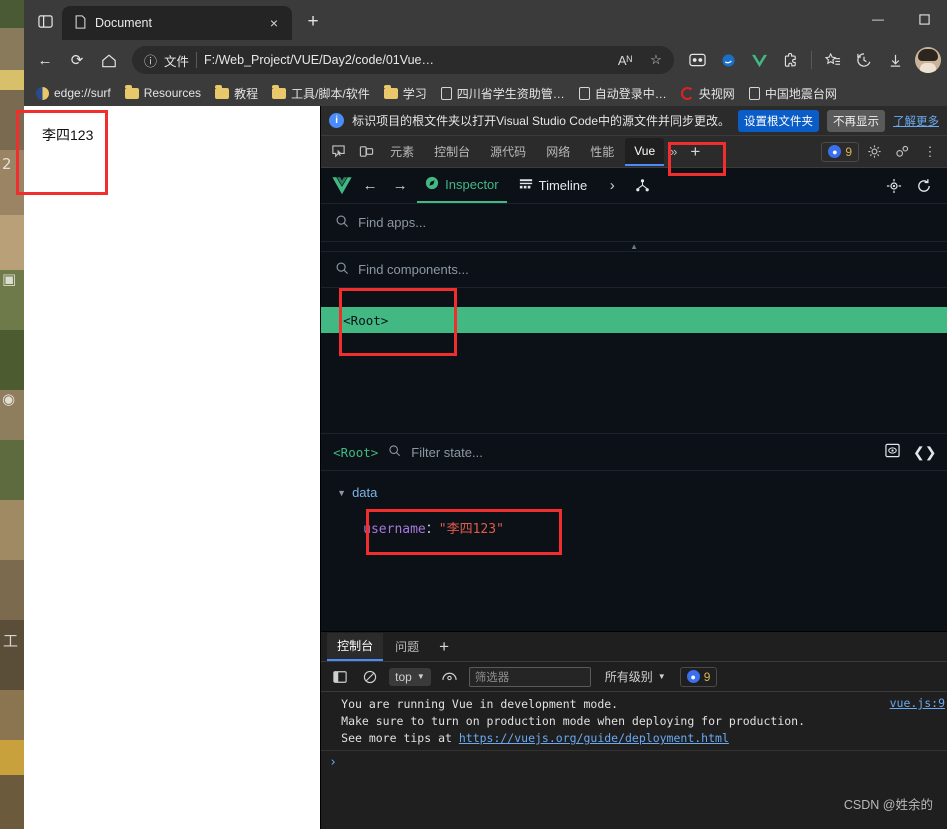  What do you see at coordinates (833, 60) in the screenshot?
I see `favorites-icon` at bounding box center [833, 60].